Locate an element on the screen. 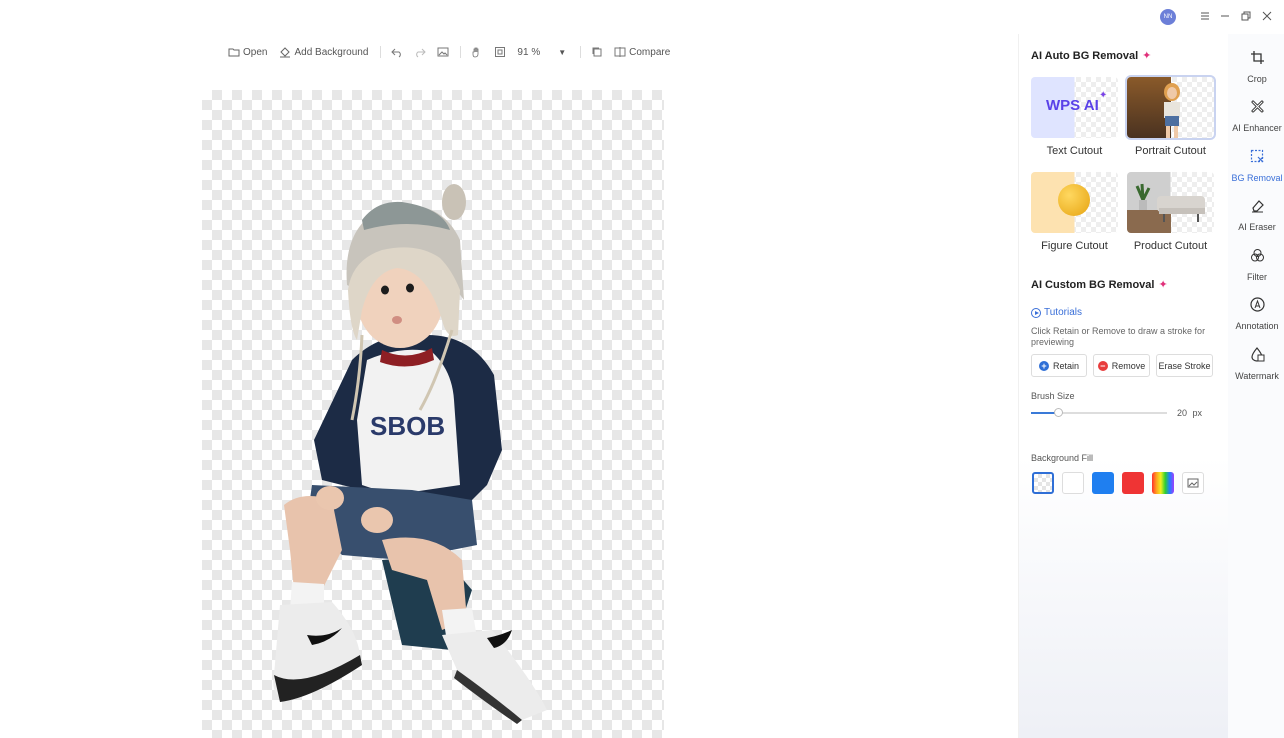 The image size is (1284, 738). image-button is located at coordinates (444, 52).